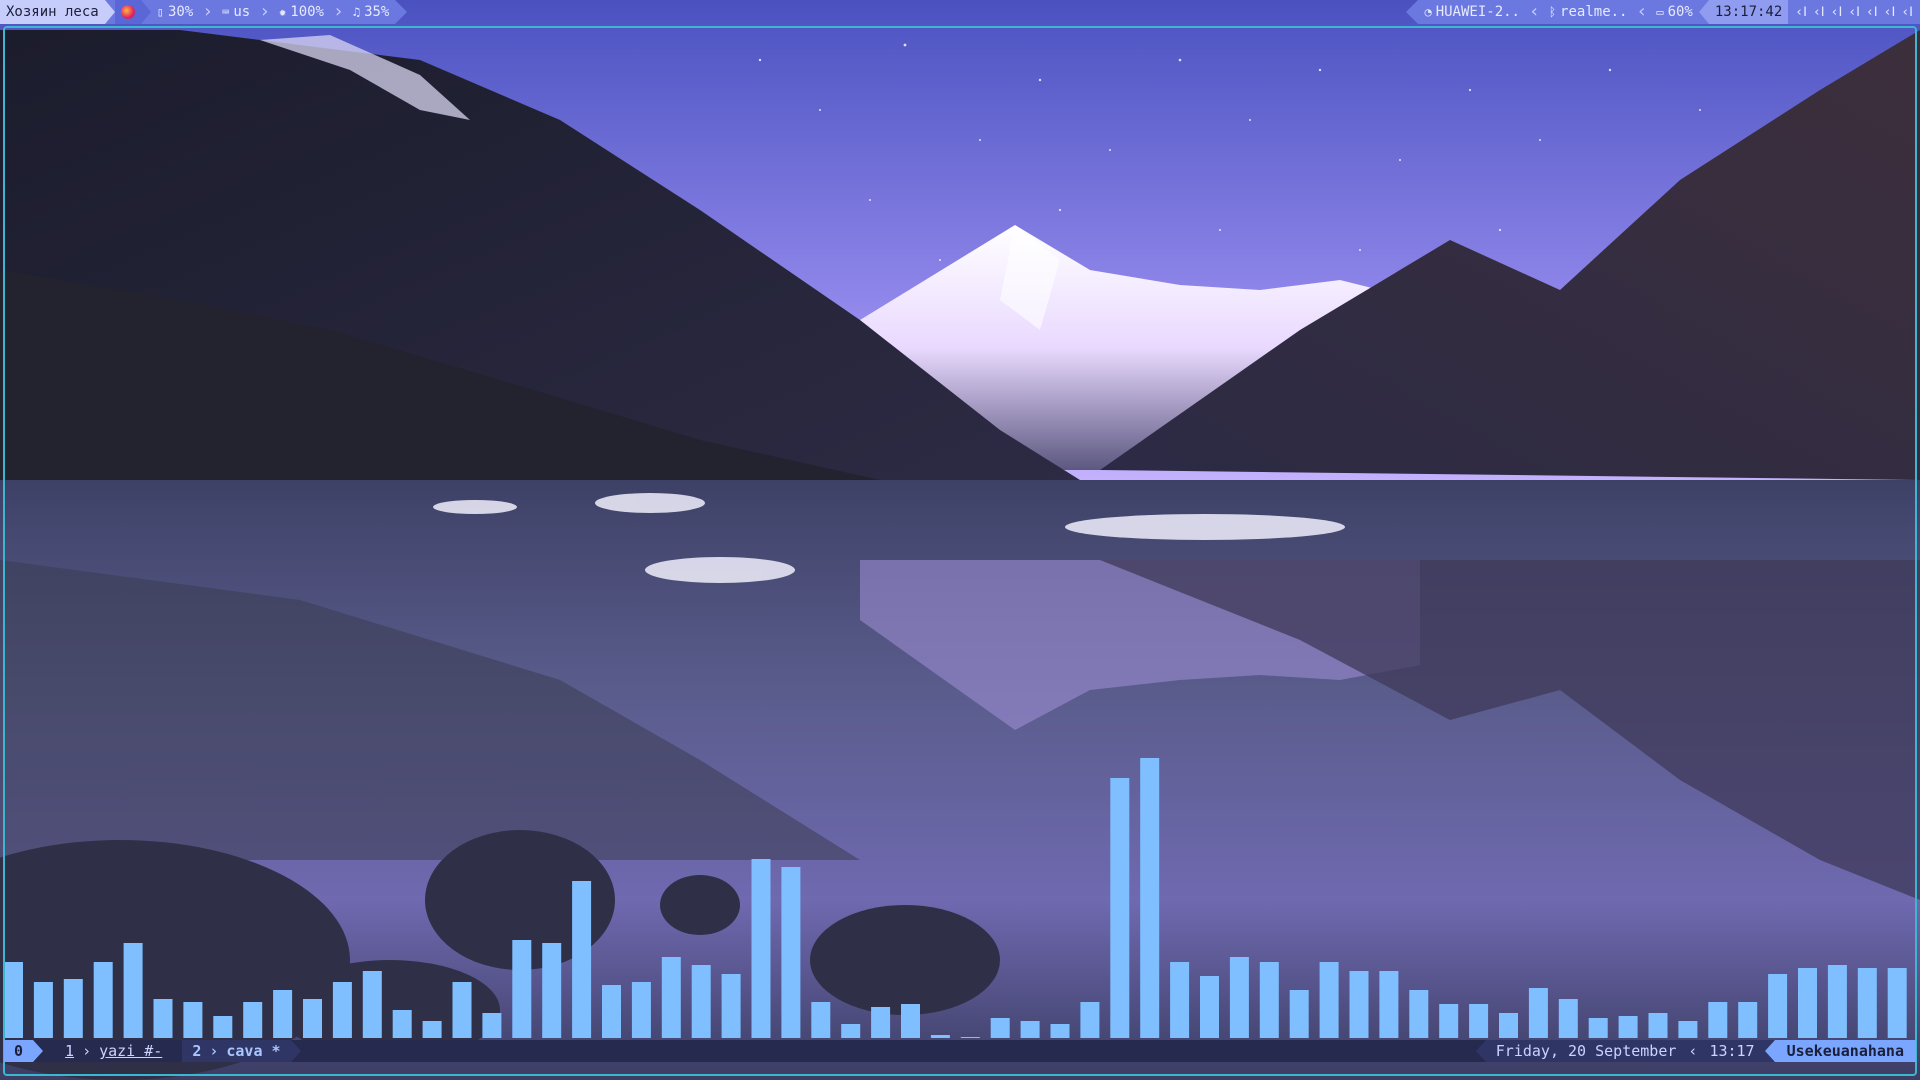 The image size is (1920, 1080). Describe the element at coordinates (242, 12) in the screenshot. I see `keyboard-layout-value: us` at that location.